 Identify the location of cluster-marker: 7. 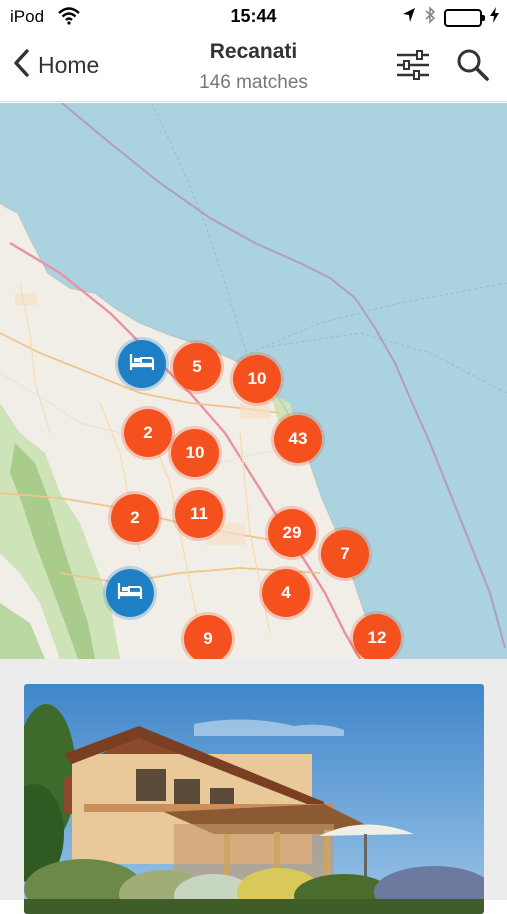
(345, 554).